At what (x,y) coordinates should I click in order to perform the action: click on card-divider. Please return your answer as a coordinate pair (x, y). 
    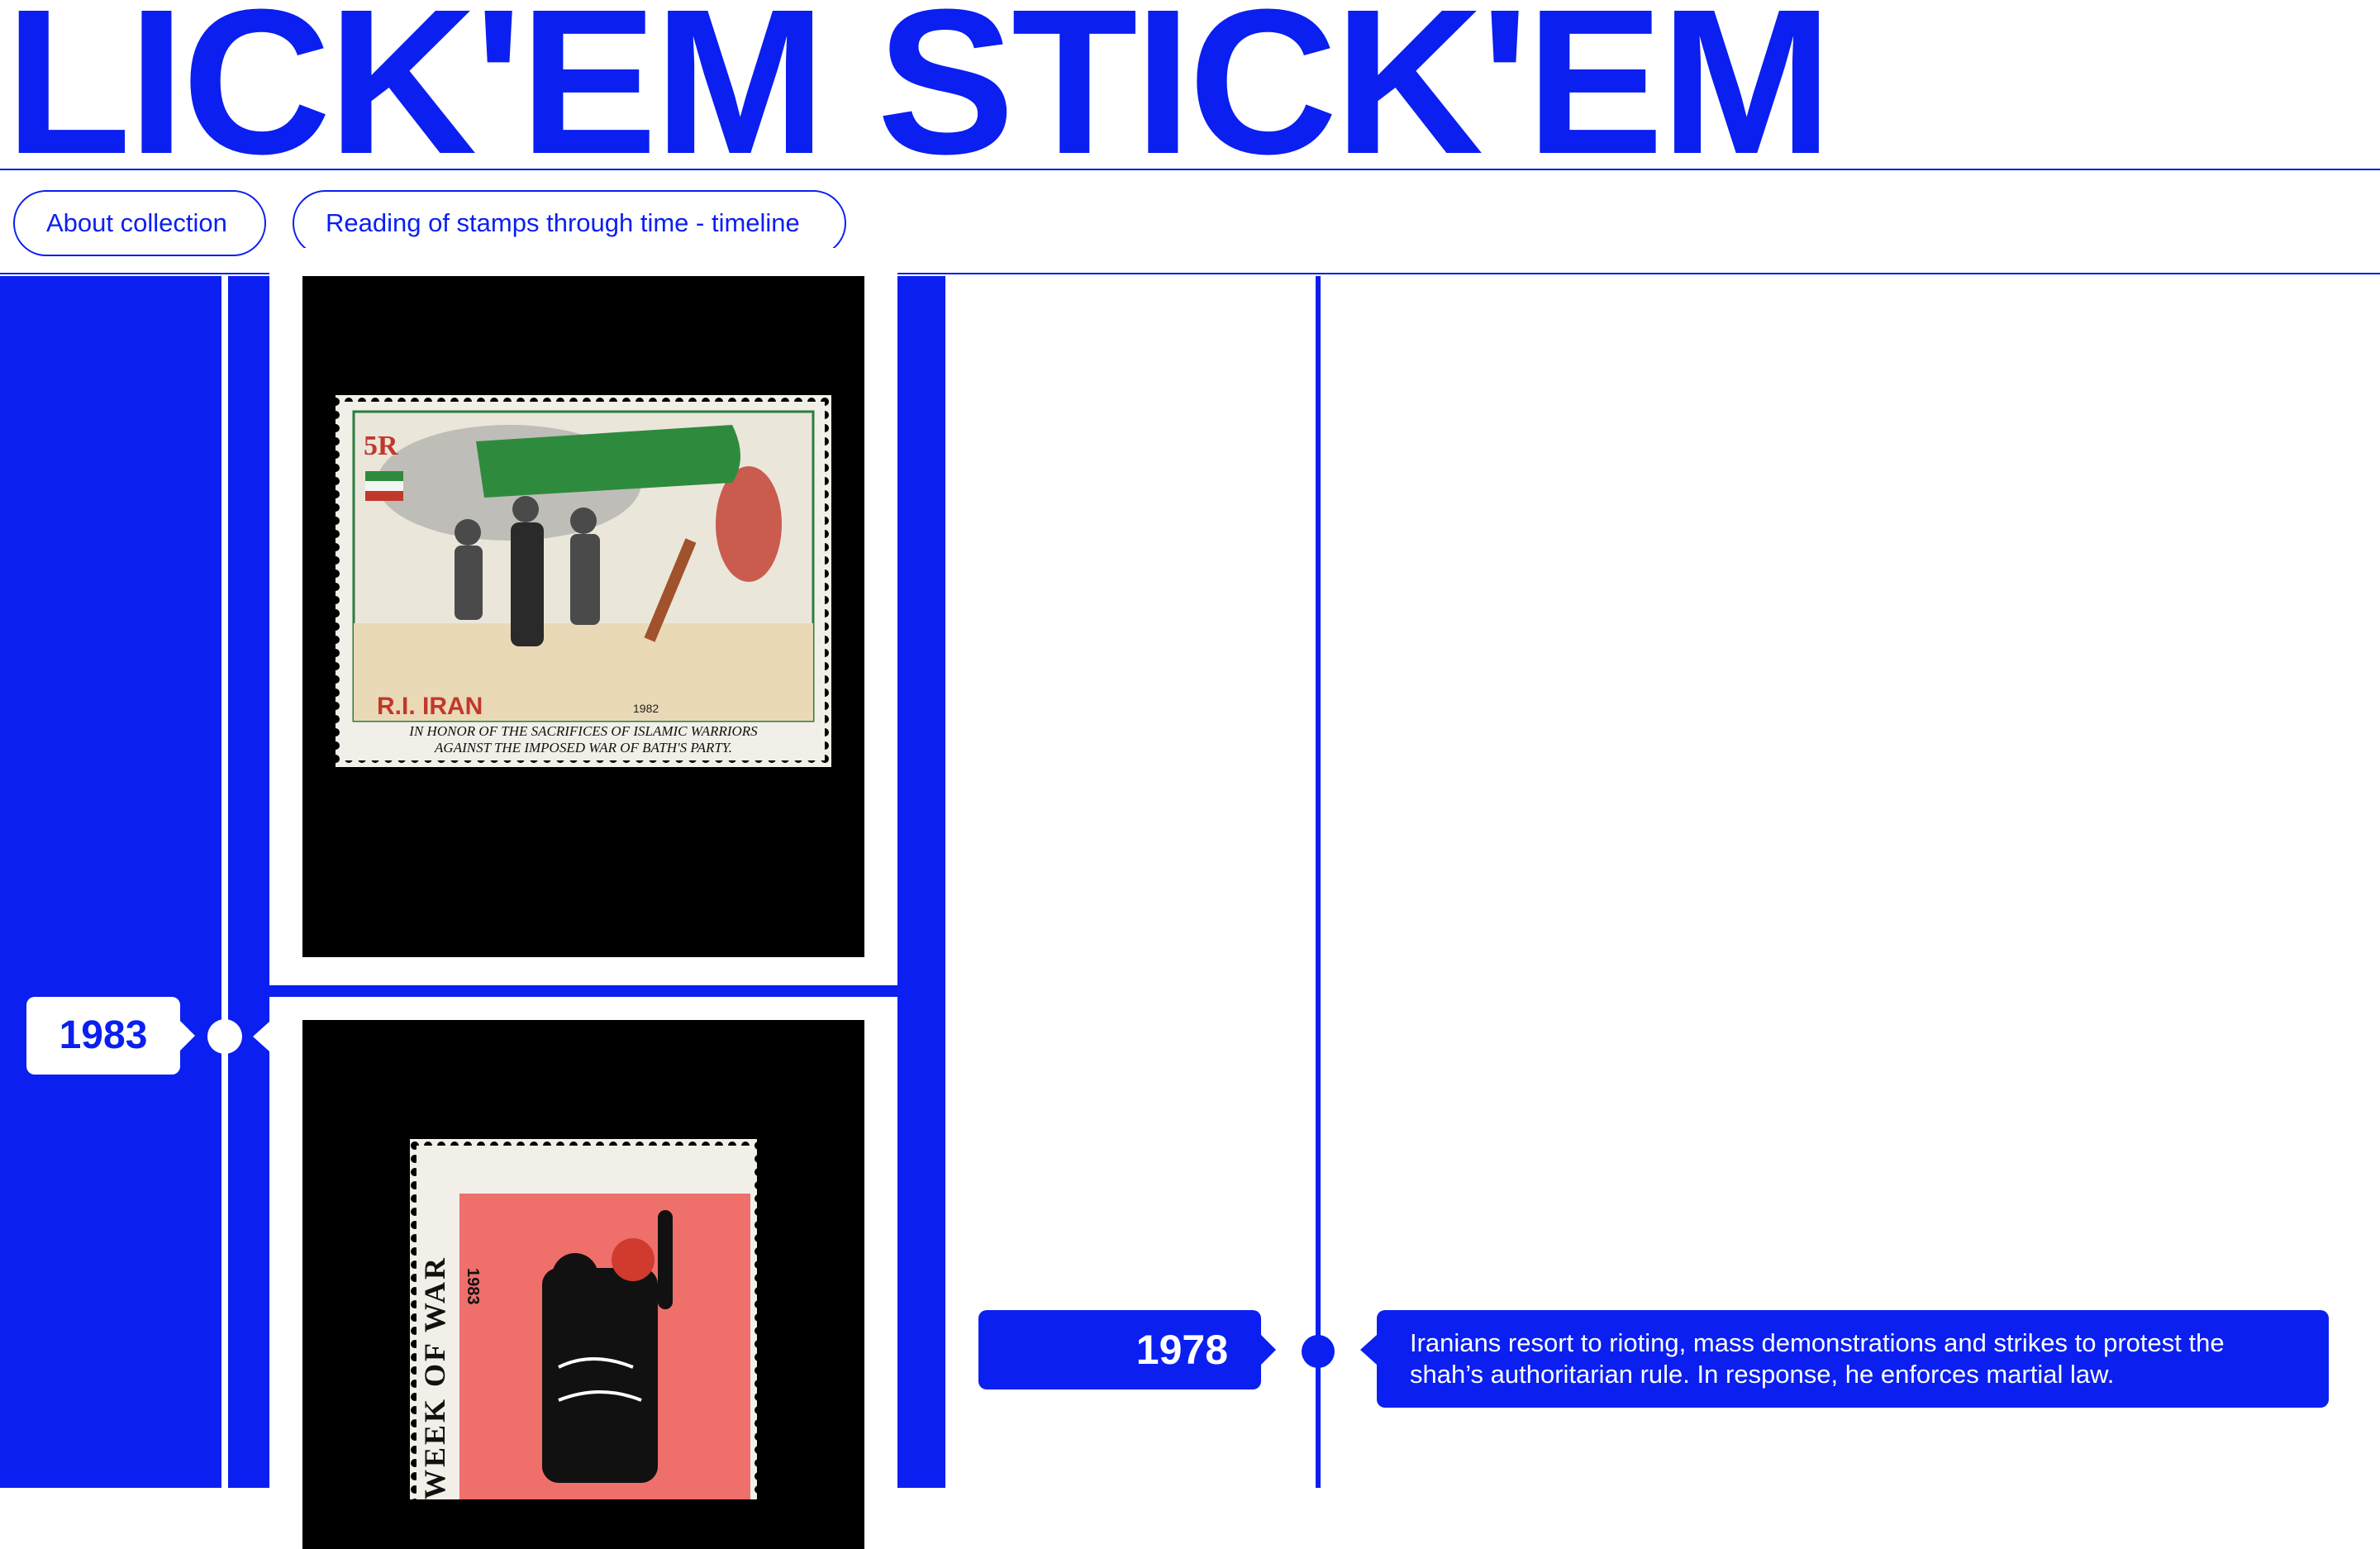
    Looking at the image, I should click on (583, 991).